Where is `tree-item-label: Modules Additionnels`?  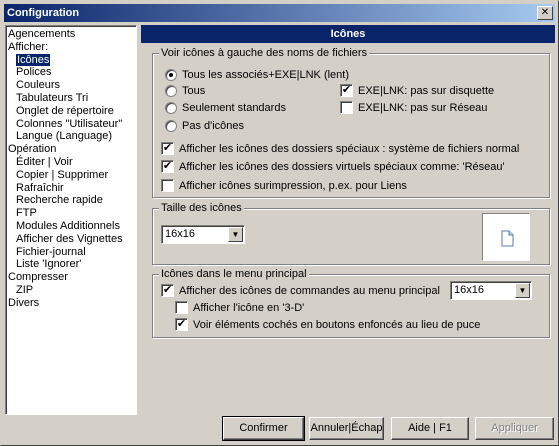
tree-item-label: Modules Additionnels is located at coordinates (68, 225).